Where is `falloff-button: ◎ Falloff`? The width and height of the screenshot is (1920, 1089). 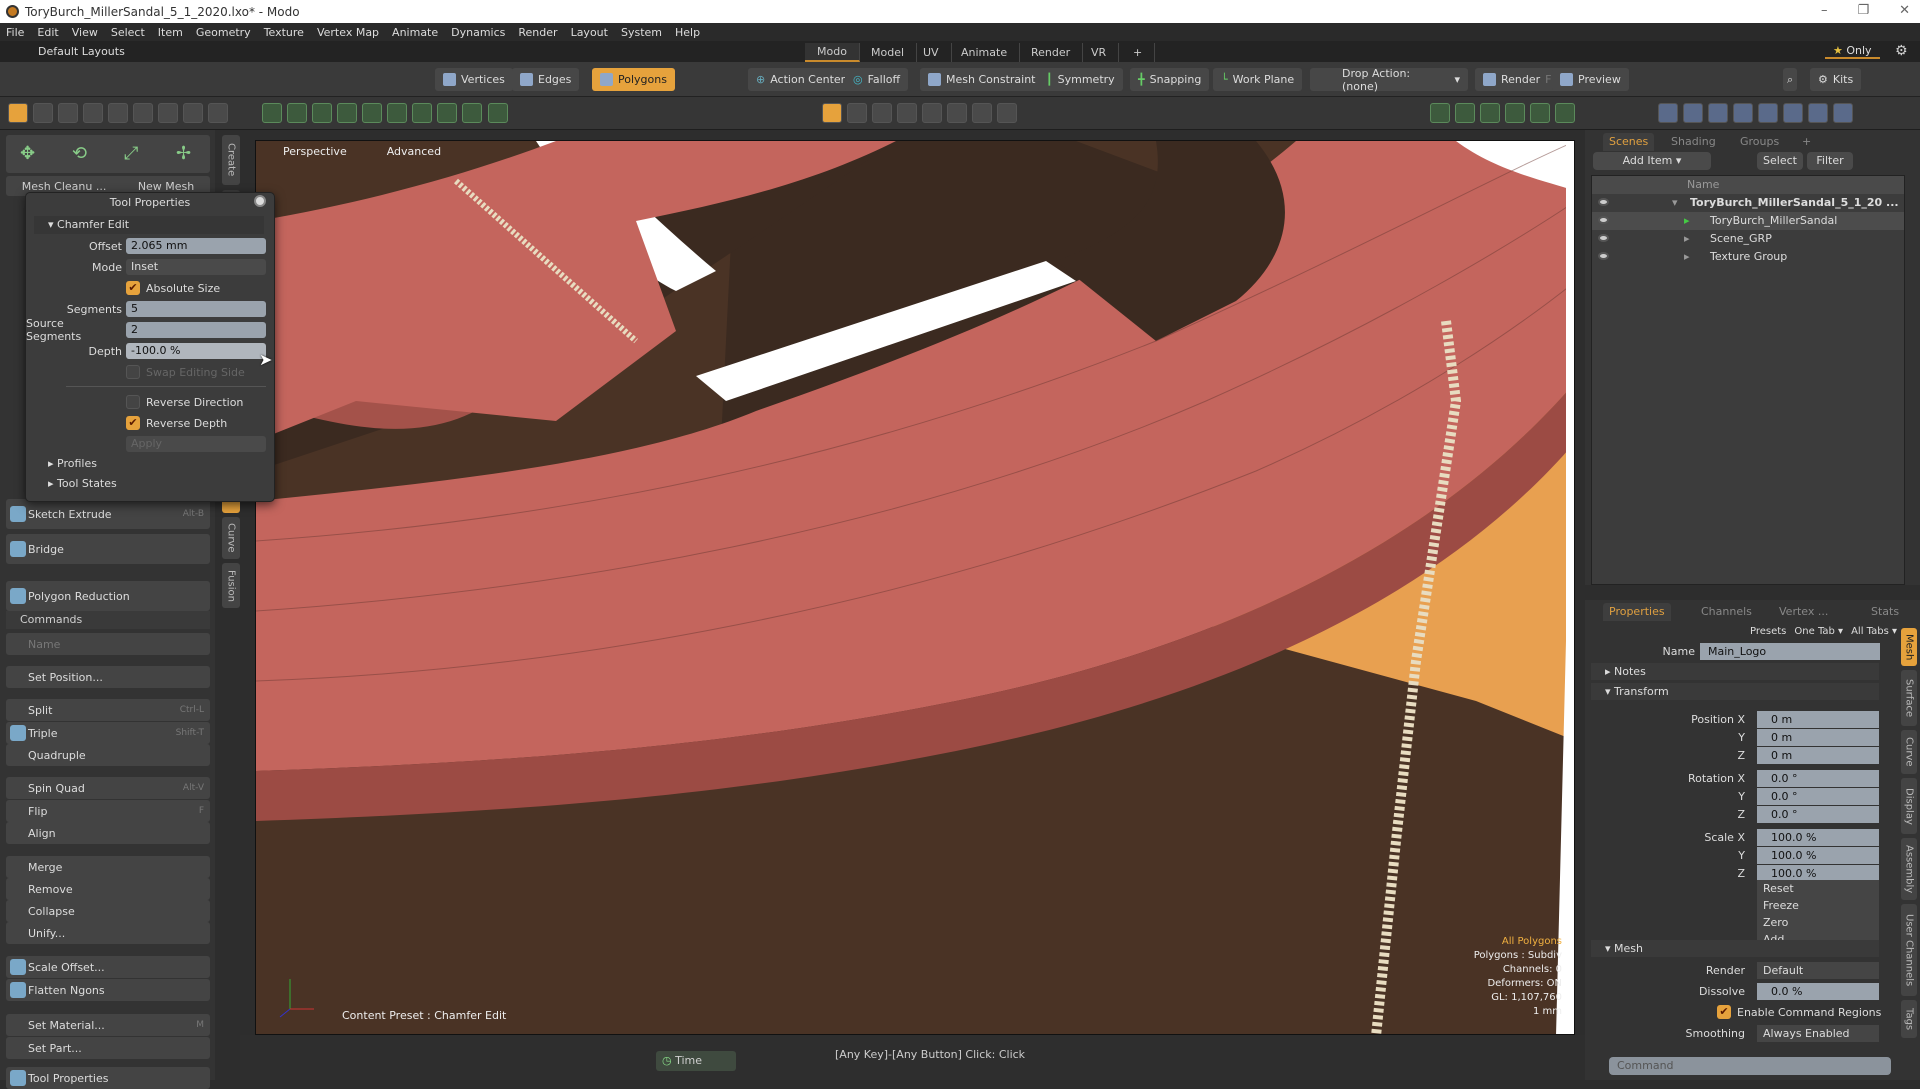
falloff-button: ◎ Falloff is located at coordinates (877, 79).